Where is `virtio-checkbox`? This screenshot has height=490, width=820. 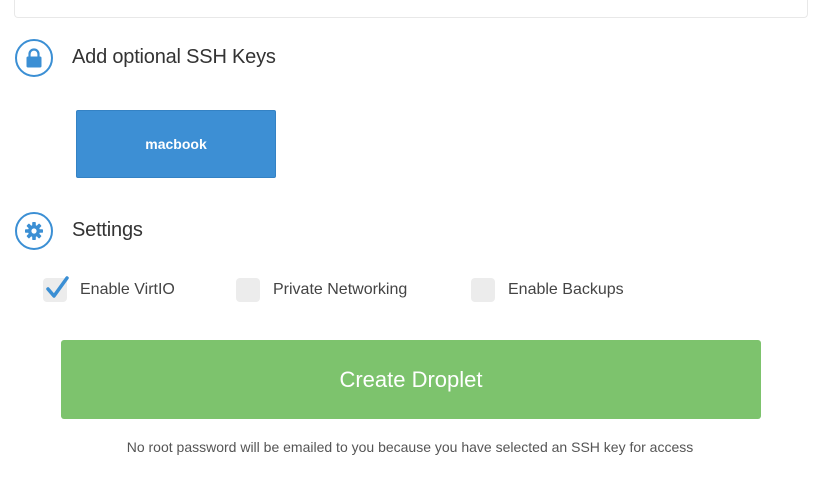
virtio-checkbox is located at coordinates (56, 289).